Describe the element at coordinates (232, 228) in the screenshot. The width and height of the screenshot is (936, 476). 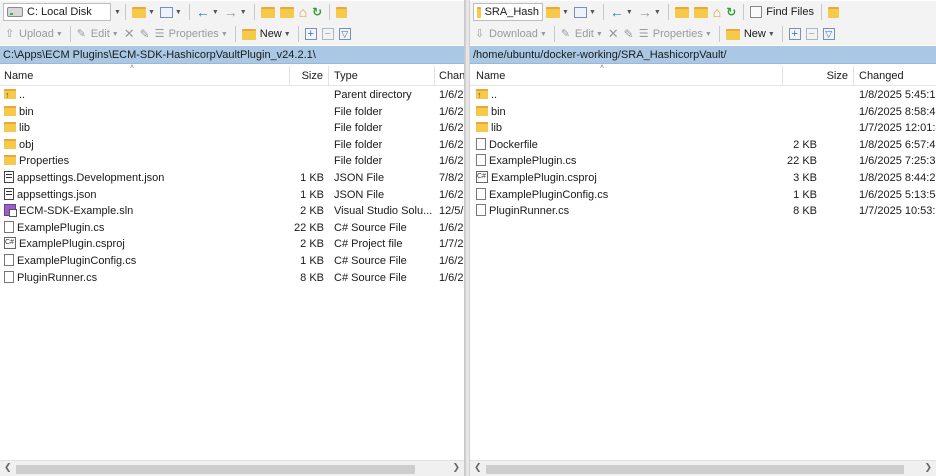
I see `file-row: ExamplePlugin.cs 22 KB C# Source File 1/6/2` at that location.